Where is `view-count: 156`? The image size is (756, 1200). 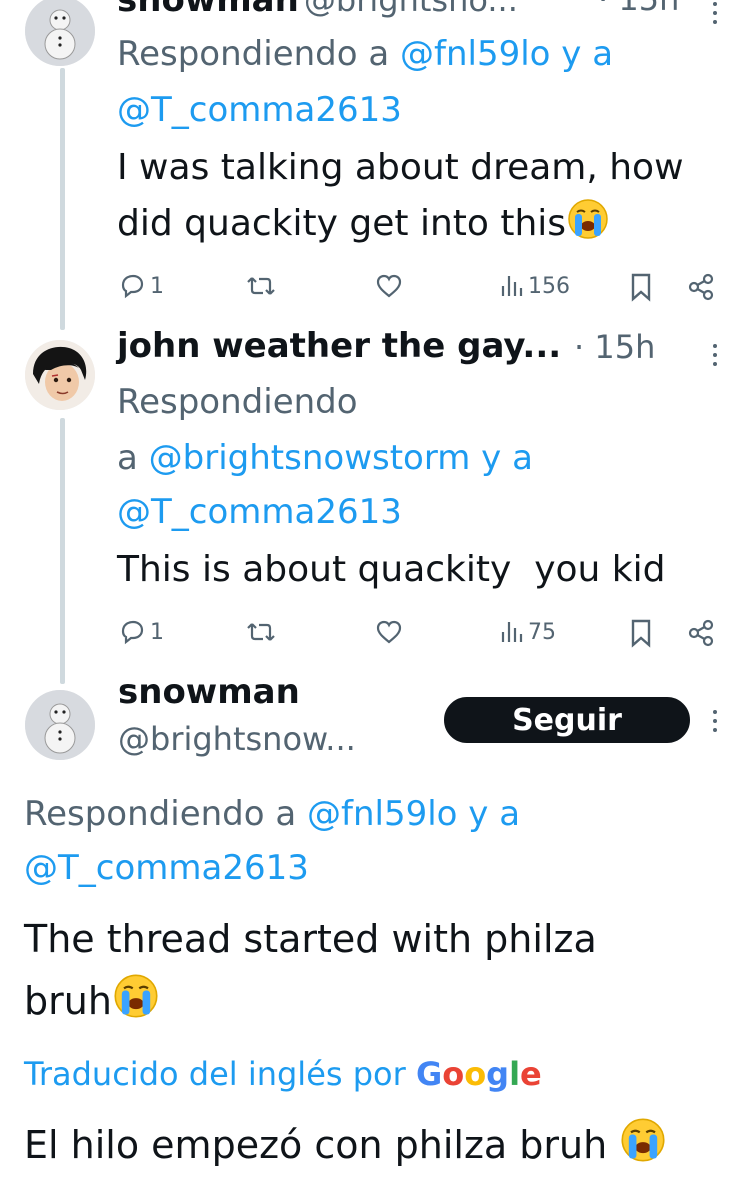 view-count: 156 is located at coordinates (549, 286).